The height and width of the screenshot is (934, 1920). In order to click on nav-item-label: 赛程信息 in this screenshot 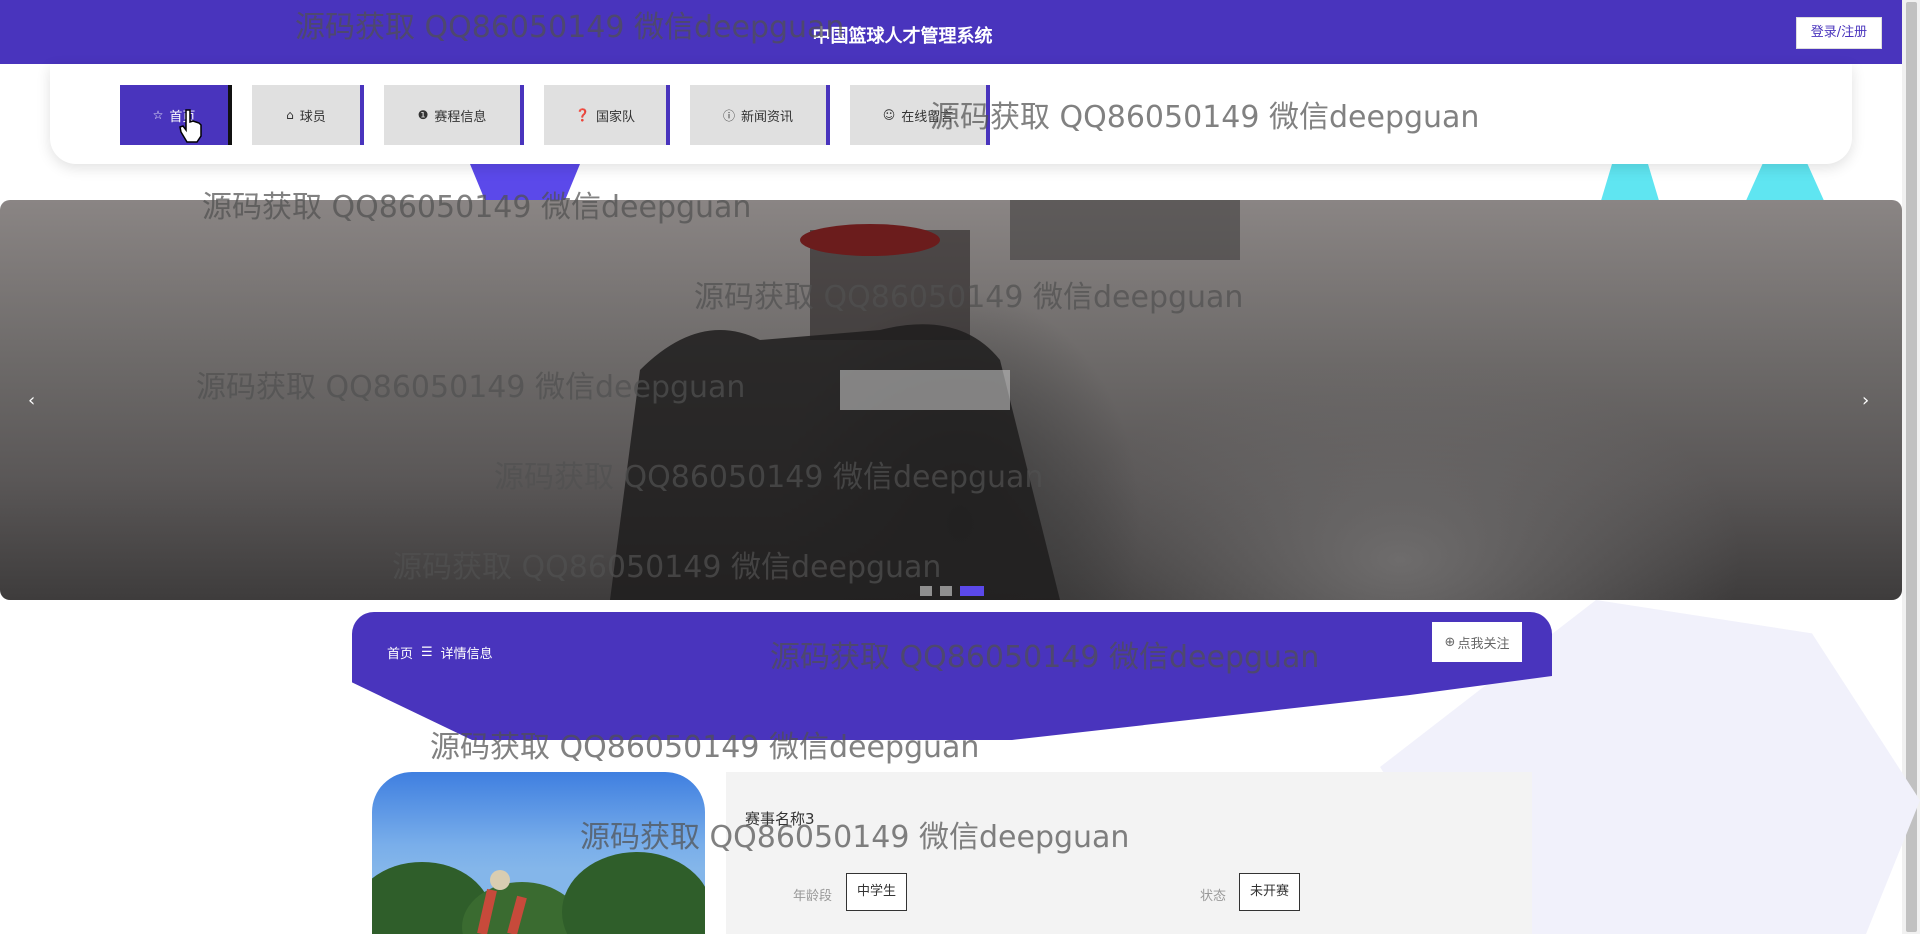, I will do `click(460, 117)`.